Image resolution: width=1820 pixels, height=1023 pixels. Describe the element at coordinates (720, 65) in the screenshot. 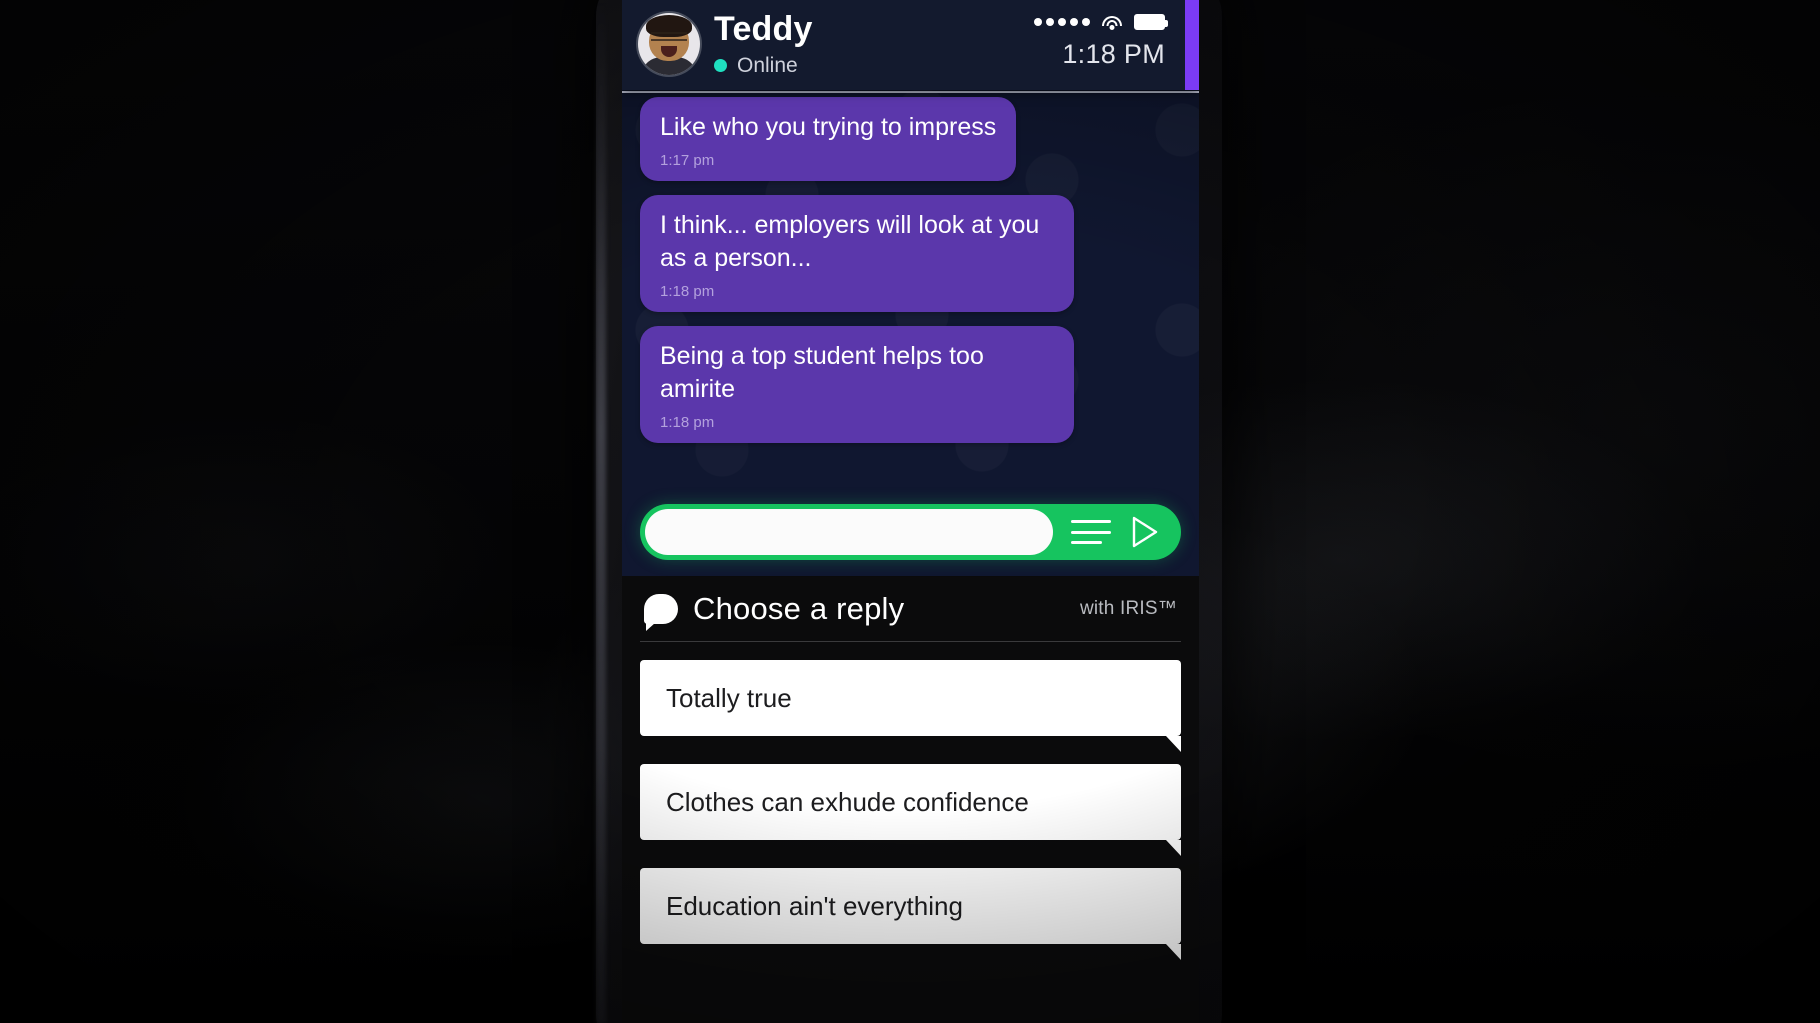

I see `online-status-dot-icon` at that location.